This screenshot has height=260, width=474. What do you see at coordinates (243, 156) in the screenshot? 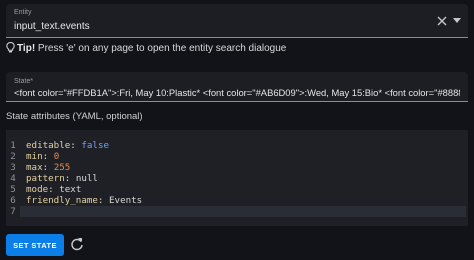
I see `code-line: min: 0` at bounding box center [243, 156].